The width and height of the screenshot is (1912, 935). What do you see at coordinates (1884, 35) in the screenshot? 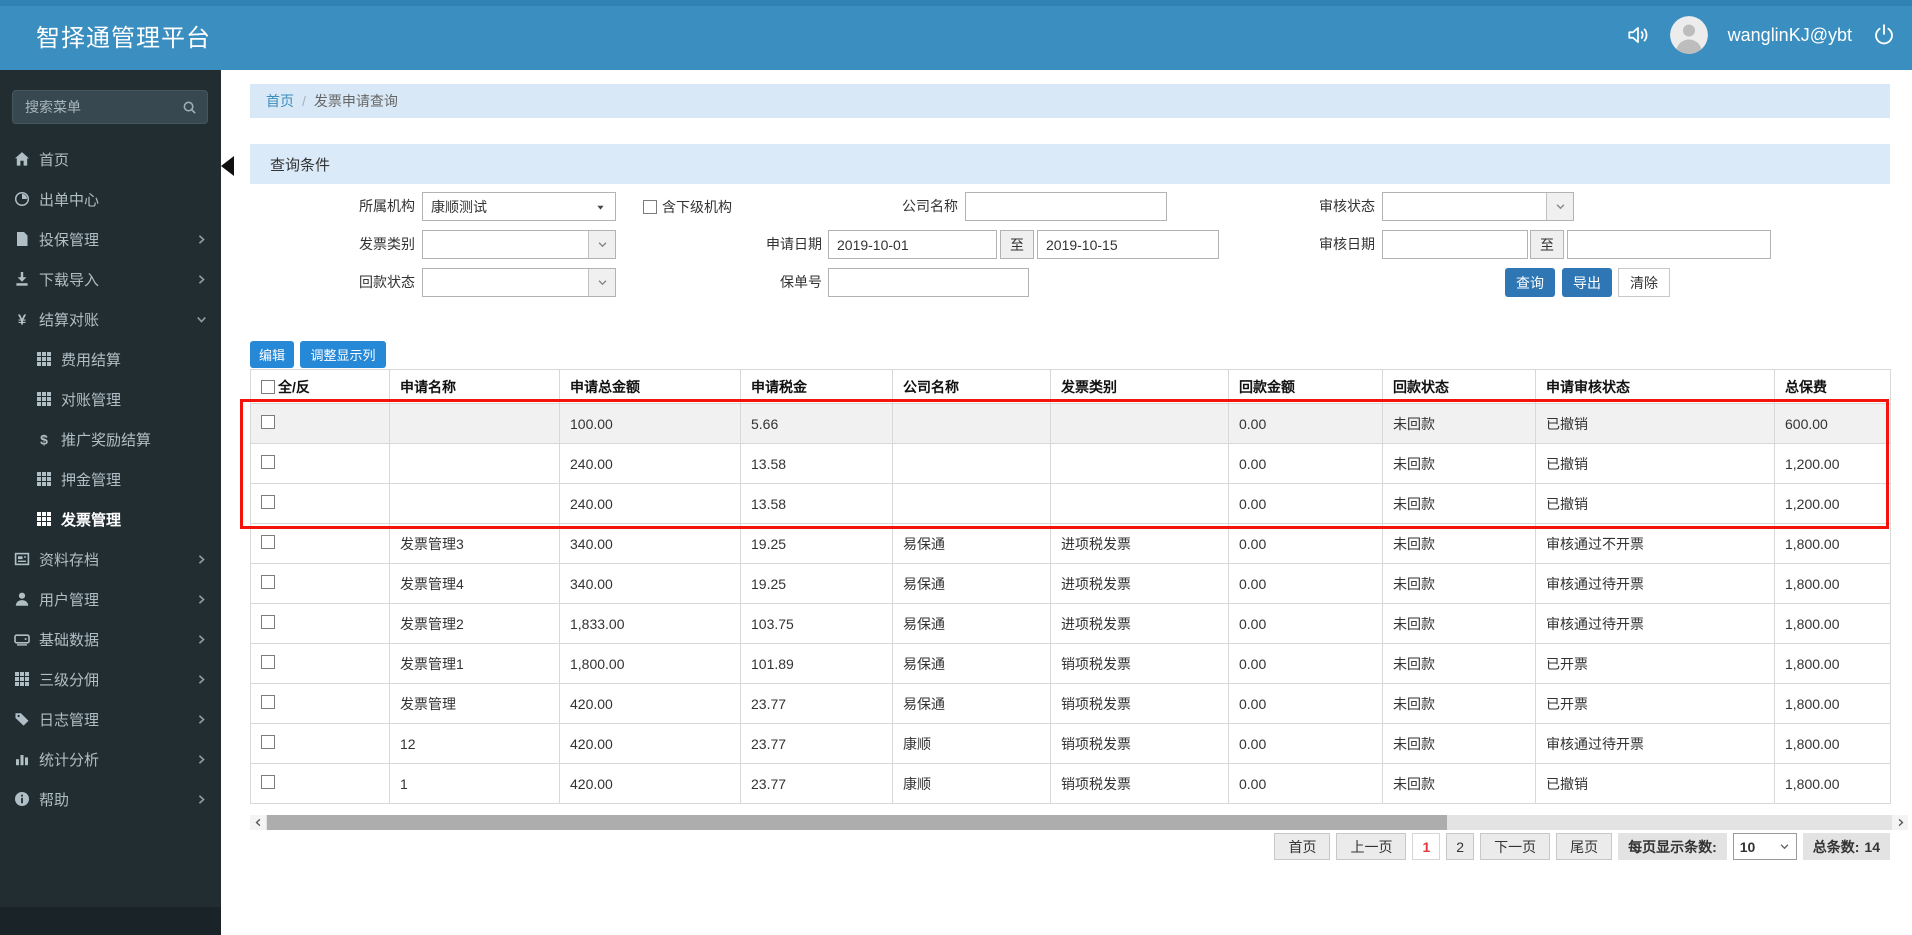
I see `power-icon` at bounding box center [1884, 35].